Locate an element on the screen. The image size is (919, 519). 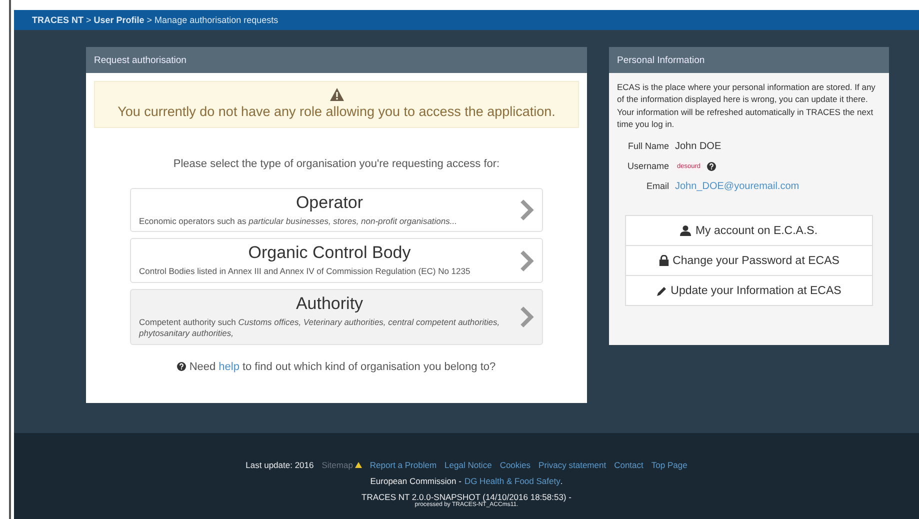
field-label: Full Name is located at coordinates (647, 146).